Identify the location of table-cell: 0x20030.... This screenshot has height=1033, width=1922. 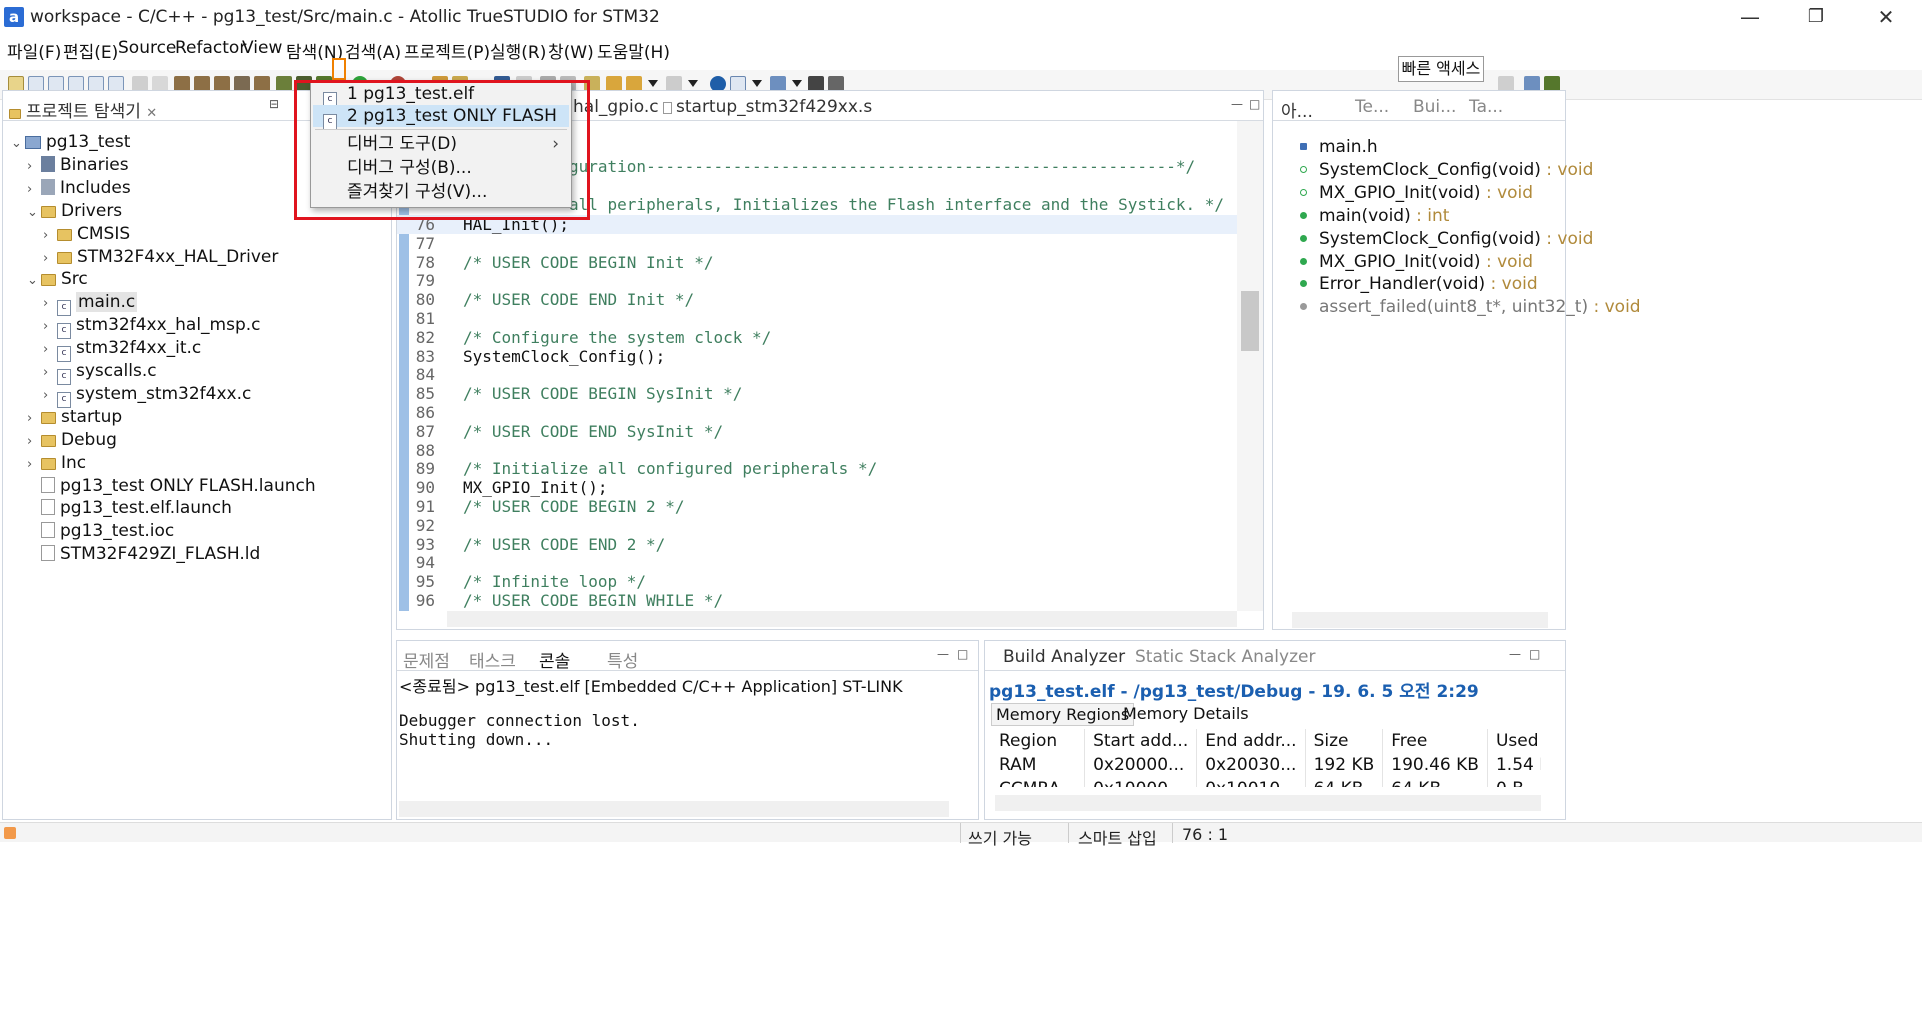
(1251, 765).